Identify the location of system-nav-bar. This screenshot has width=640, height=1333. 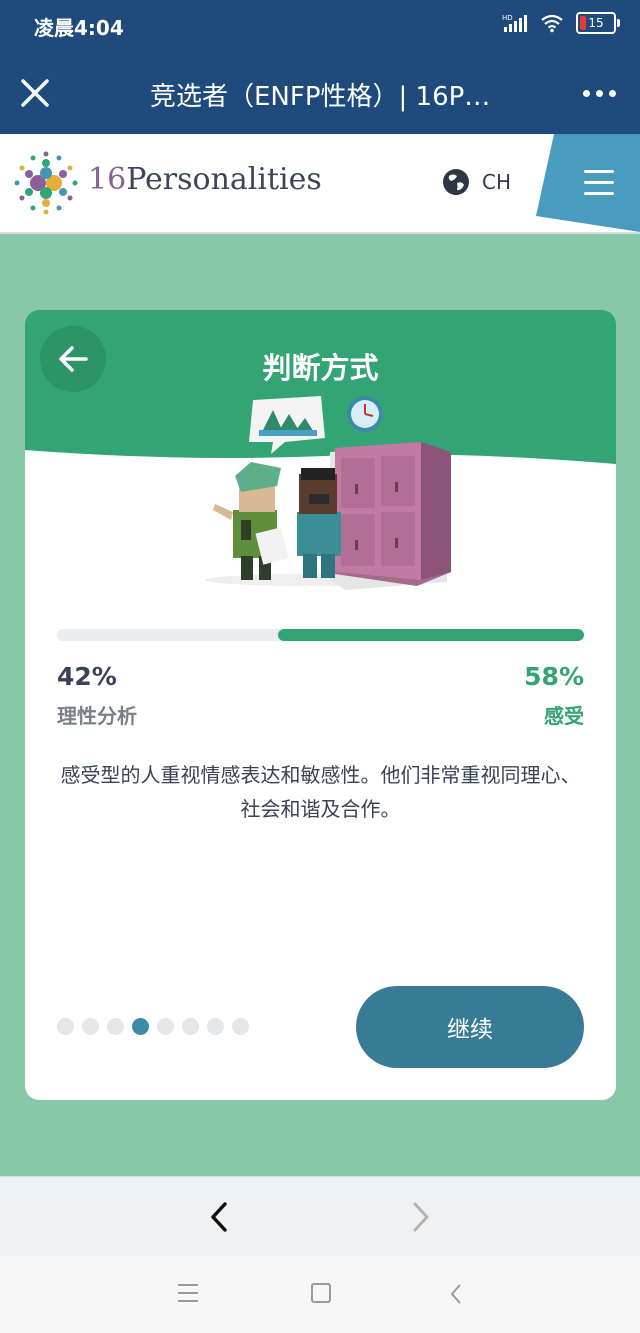
(320, 1294).